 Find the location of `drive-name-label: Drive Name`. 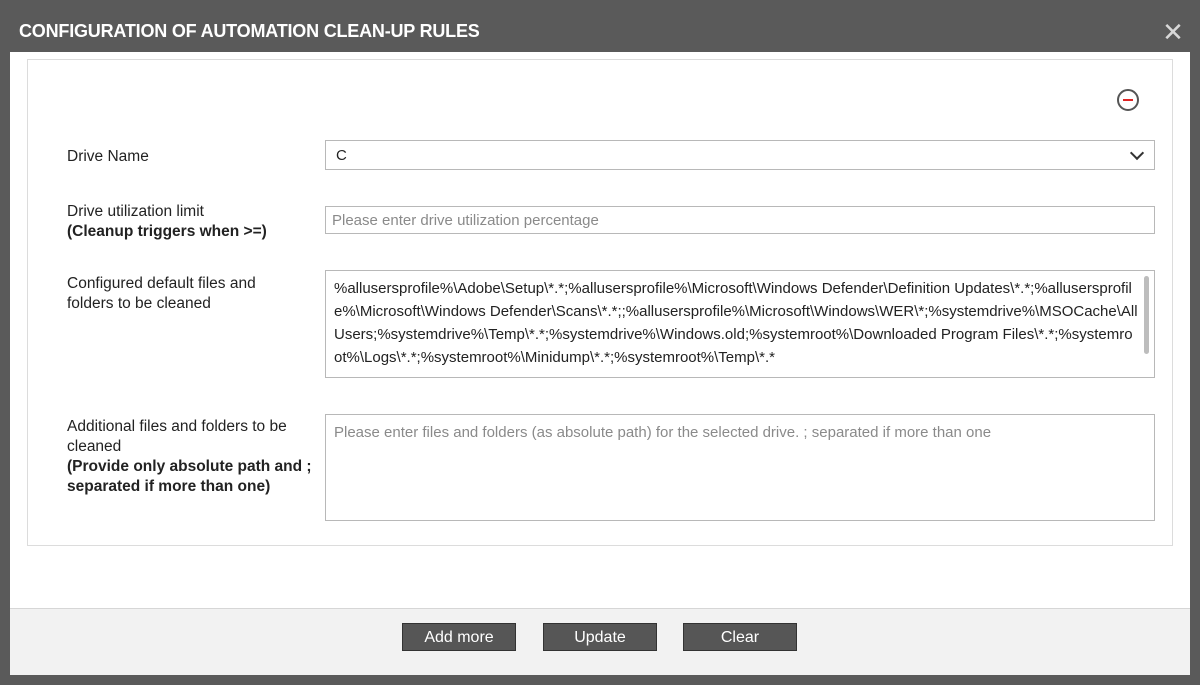

drive-name-label: Drive Name is located at coordinates (108, 157).